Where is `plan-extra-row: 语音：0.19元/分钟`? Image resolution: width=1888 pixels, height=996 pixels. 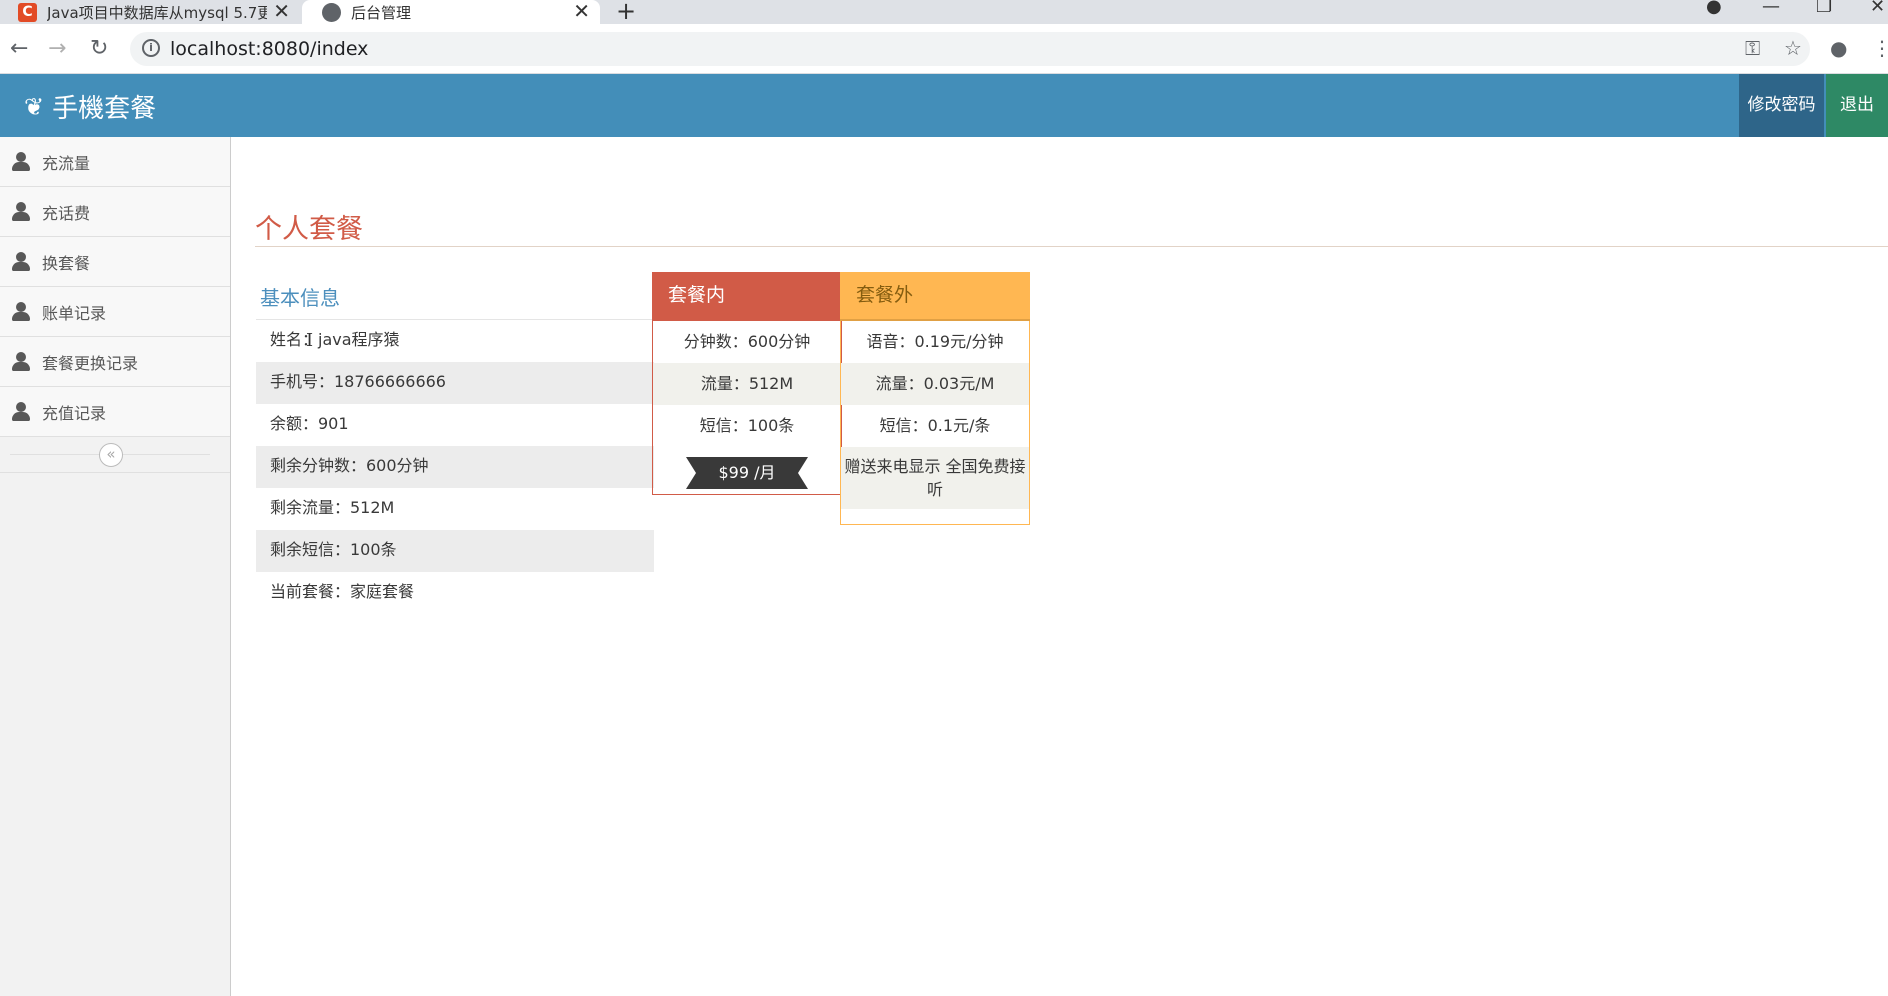
plan-extra-row: 语音：0.19元/分钟 is located at coordinates (935, 341).